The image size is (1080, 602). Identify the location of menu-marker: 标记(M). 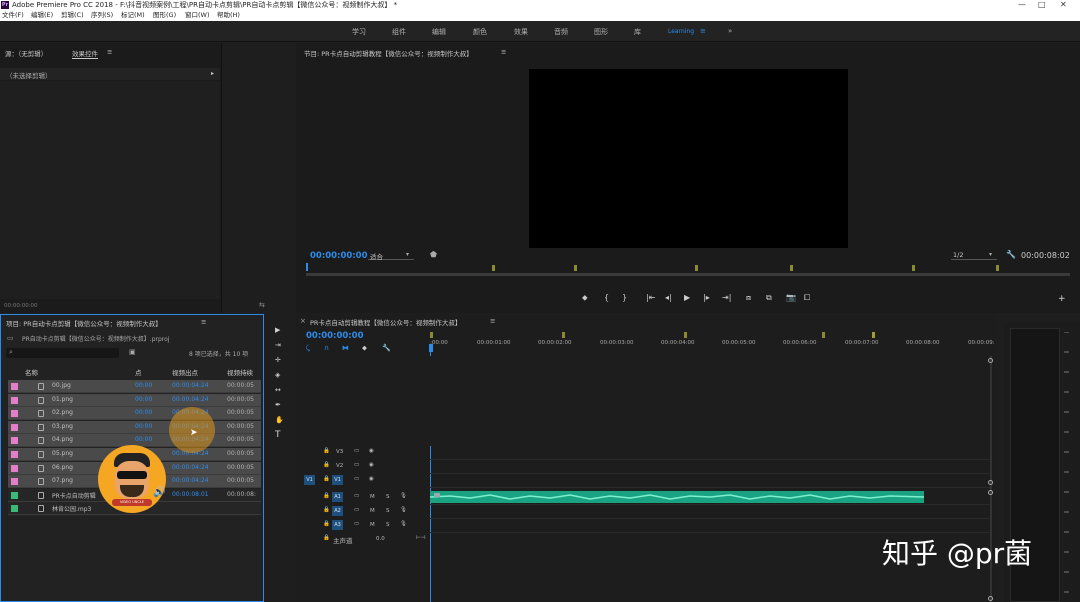
(133, 15).